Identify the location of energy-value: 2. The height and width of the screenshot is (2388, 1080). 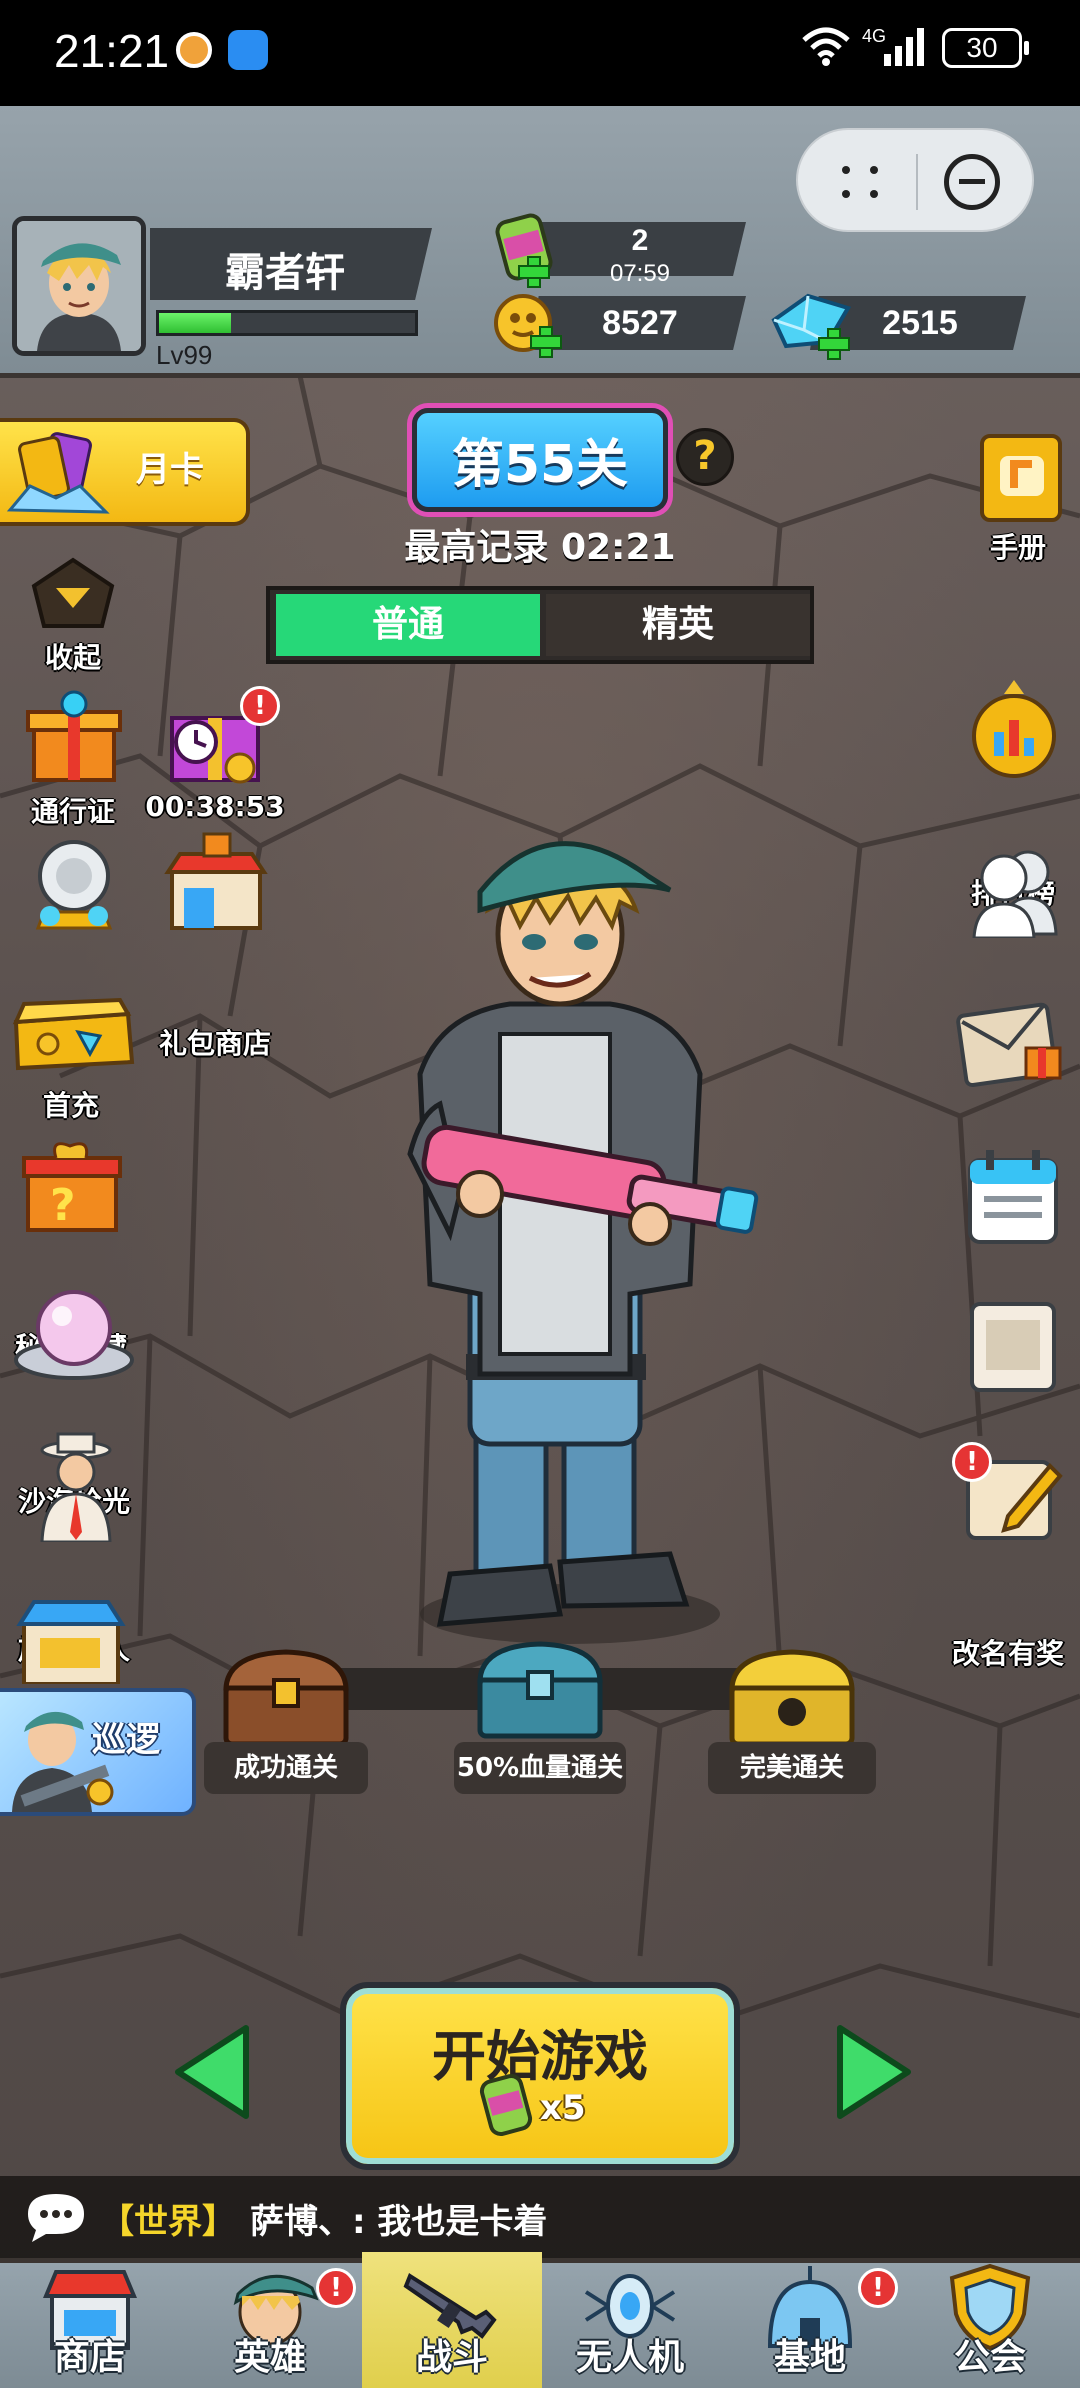
(640, 240).